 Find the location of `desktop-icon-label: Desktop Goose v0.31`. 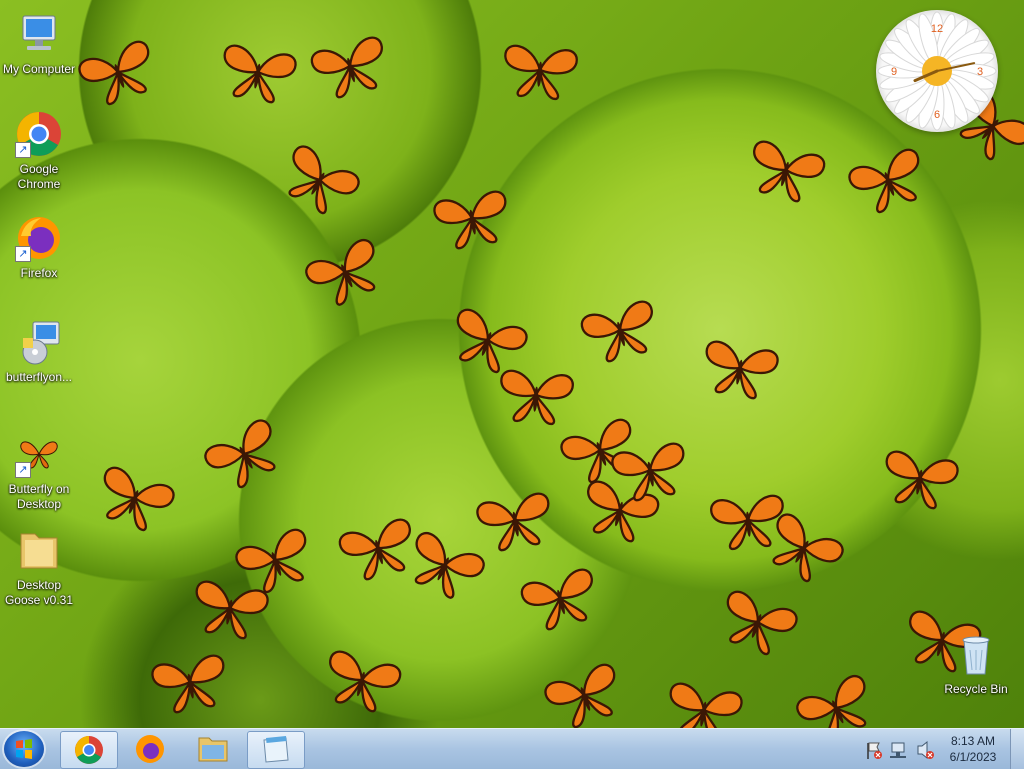

desktop-icon-label: Desktop Goose v0.31 is located at coordinates (39, 592).